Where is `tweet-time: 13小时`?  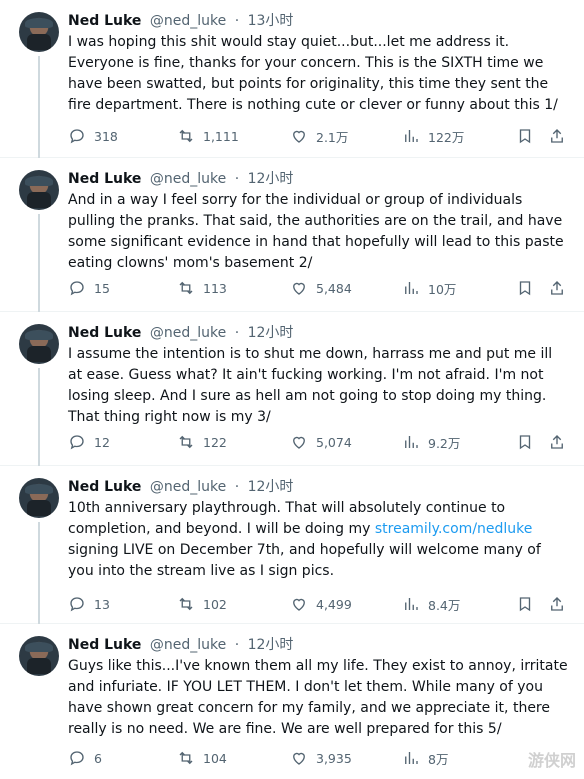 tweet-time: 13小时 is located at coordinates (271, 21).